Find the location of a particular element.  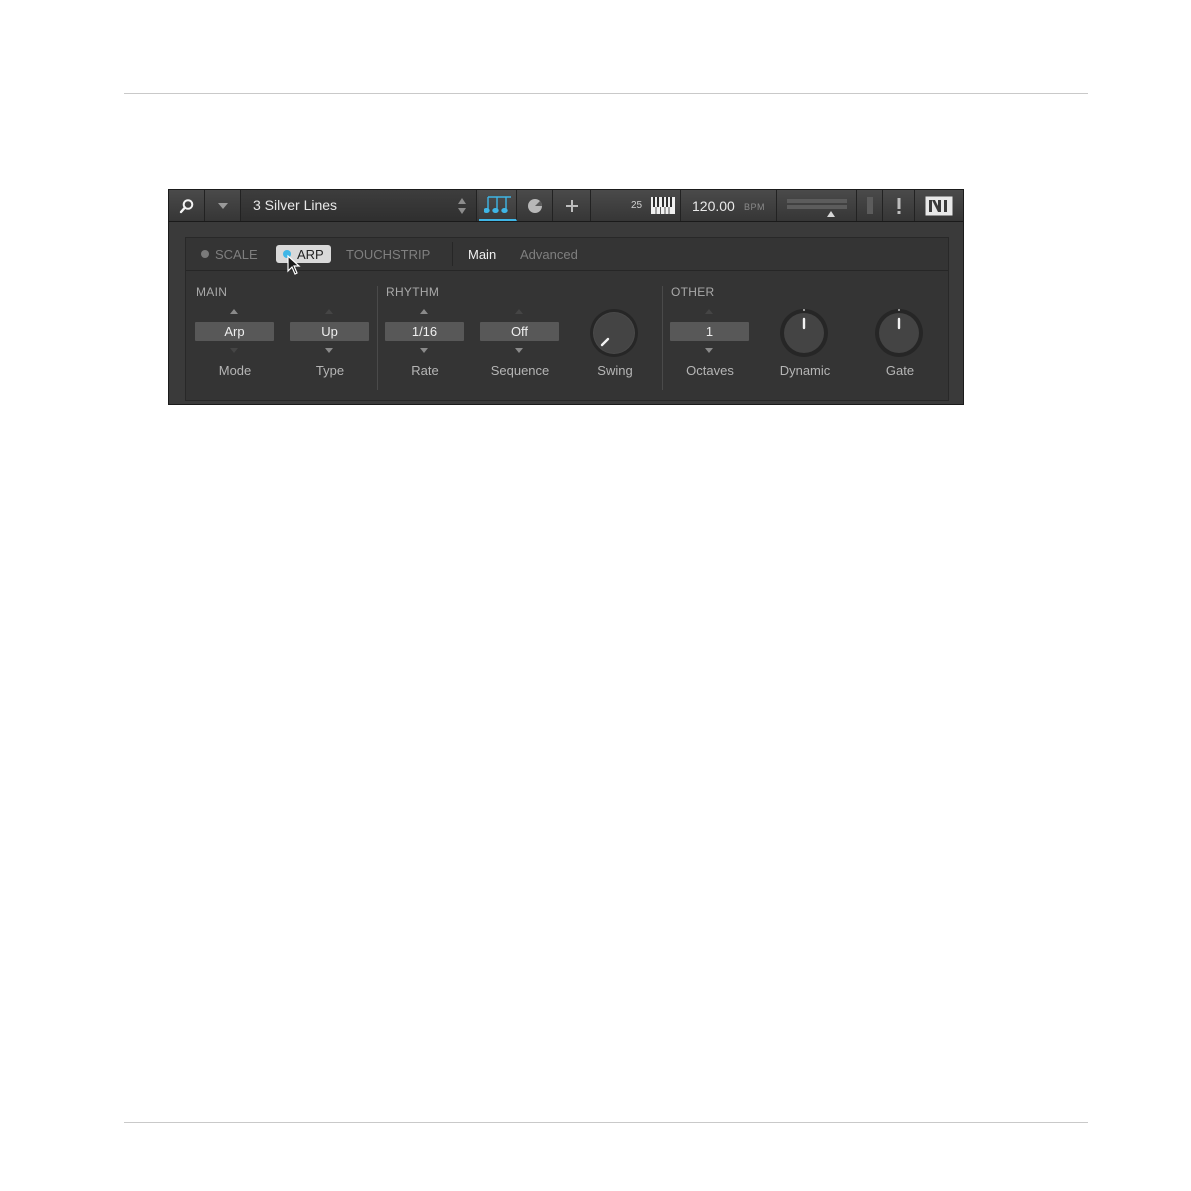

tab-touchstrip: TOUCHSTRIP is located at coordinates (388, 254).